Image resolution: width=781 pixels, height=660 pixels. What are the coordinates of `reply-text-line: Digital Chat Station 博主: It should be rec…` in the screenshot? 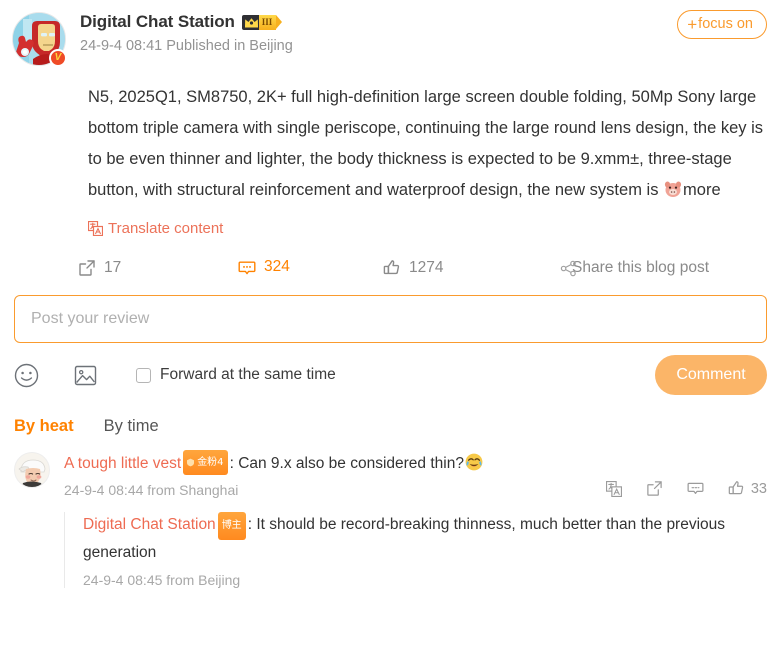 It's located at (425, 539).